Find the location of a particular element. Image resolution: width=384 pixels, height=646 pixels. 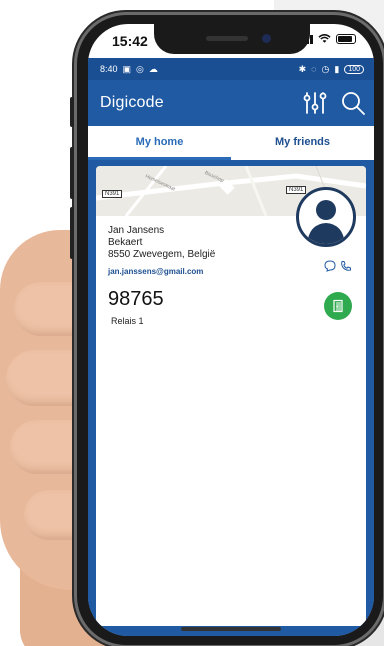

avatar is located at coordinates (326, 217).